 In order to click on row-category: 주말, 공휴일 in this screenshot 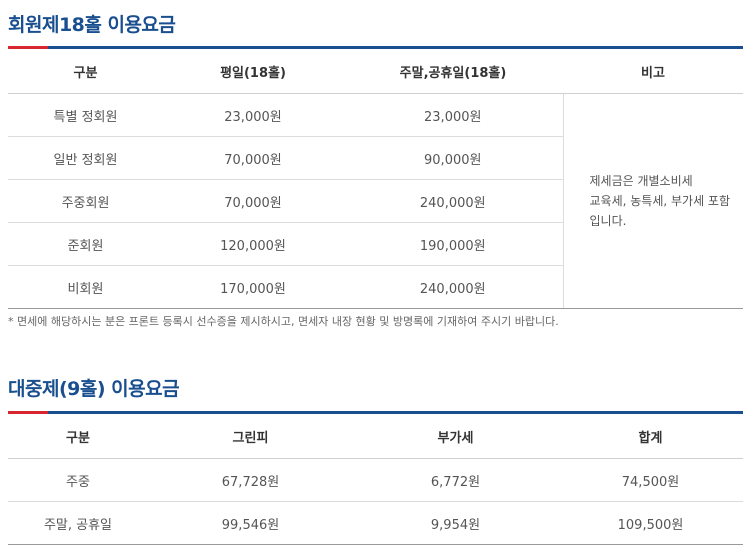, I will do `click(78, 523)`.